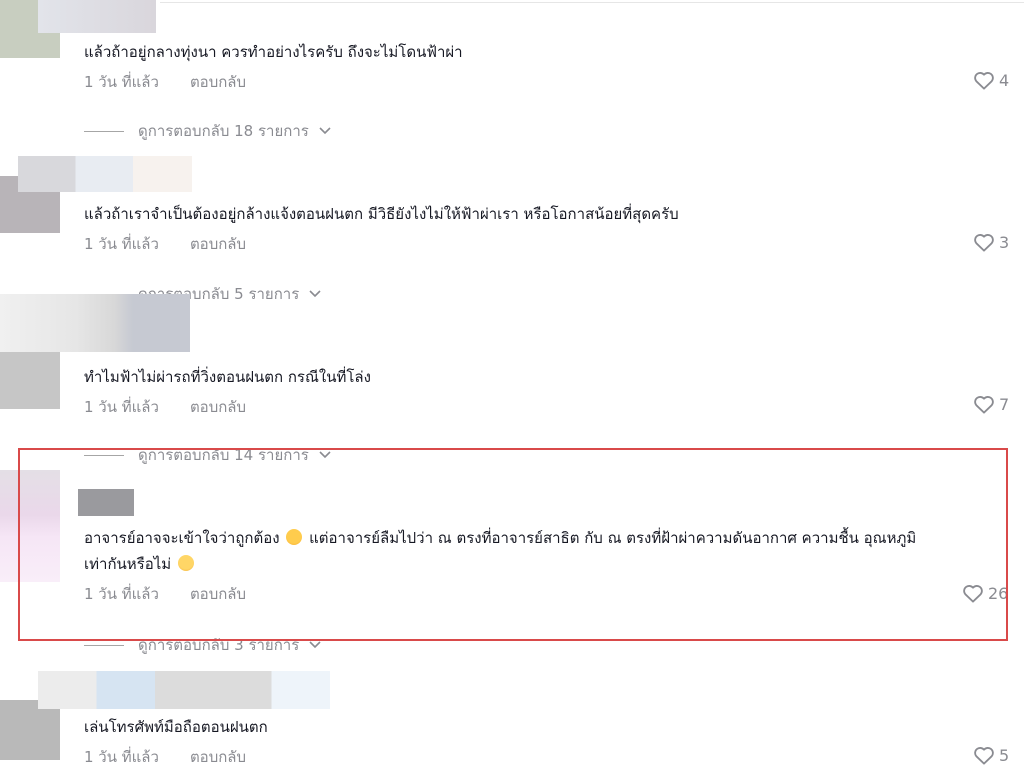 This screenshot has height=772, width=1024. I want to click on like-button: 7, so click(991, 404).